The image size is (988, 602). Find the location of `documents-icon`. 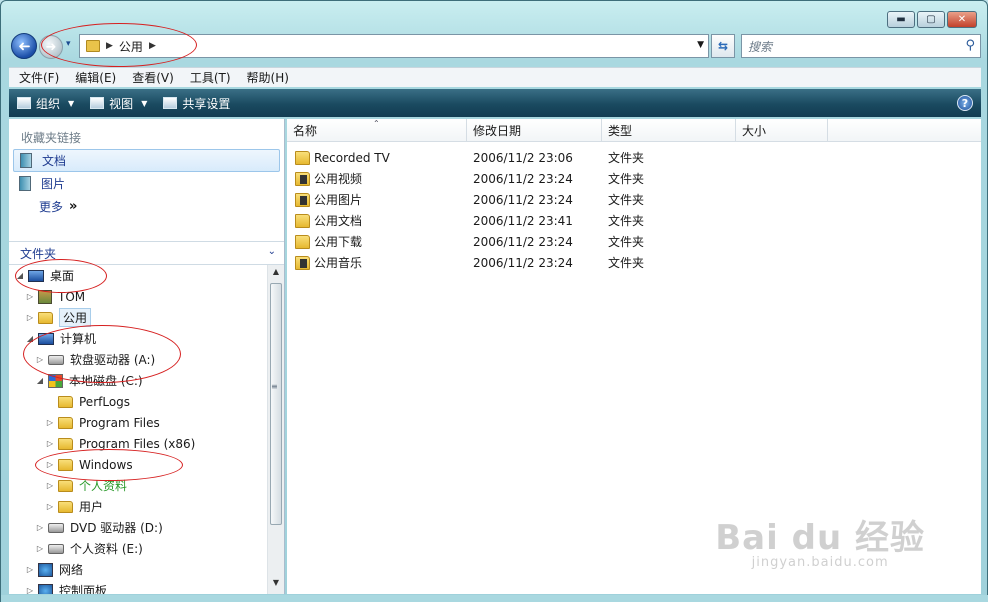

documents-icon is located at coordinates (26, 160).